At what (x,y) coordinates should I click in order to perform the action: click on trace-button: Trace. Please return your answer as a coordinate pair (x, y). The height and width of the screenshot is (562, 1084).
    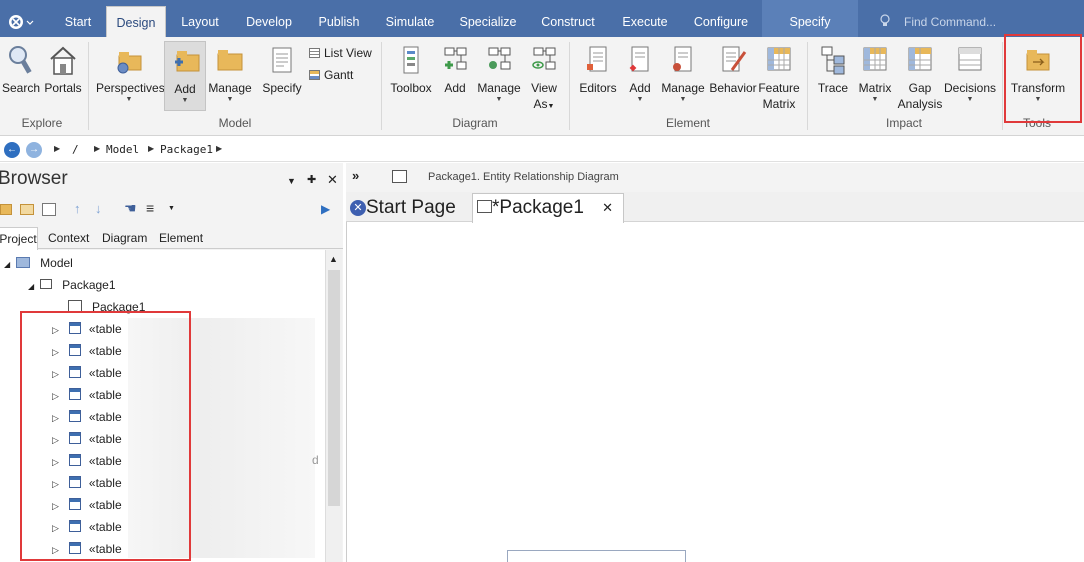
    Looking at the image, I should click on (833, 70).